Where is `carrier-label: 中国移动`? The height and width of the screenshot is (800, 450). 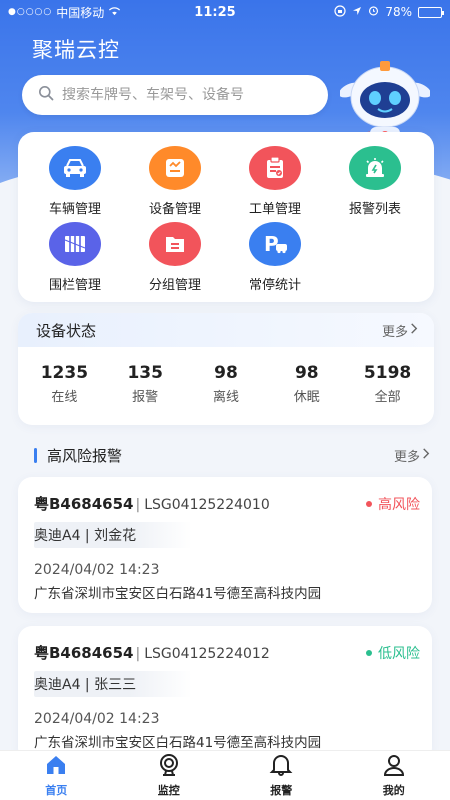
carrier-label: 中国移动 is located at coordinates (80, 12).